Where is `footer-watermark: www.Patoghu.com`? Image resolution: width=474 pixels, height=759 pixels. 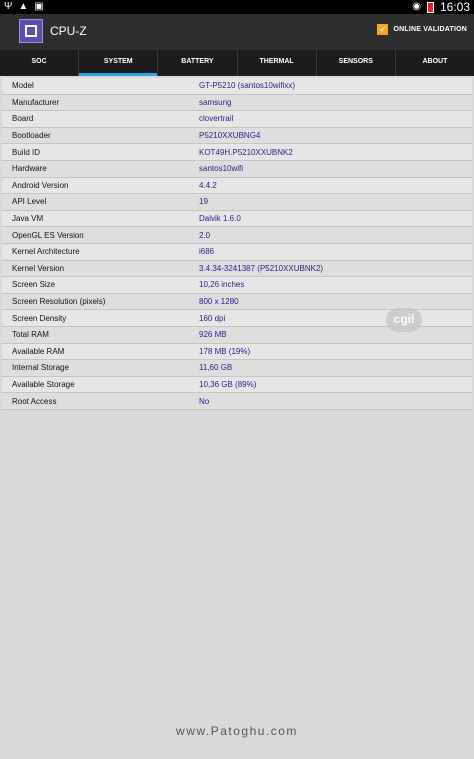 footer-watermark: www.Patoghu.com is located at coordinates (237, 731).